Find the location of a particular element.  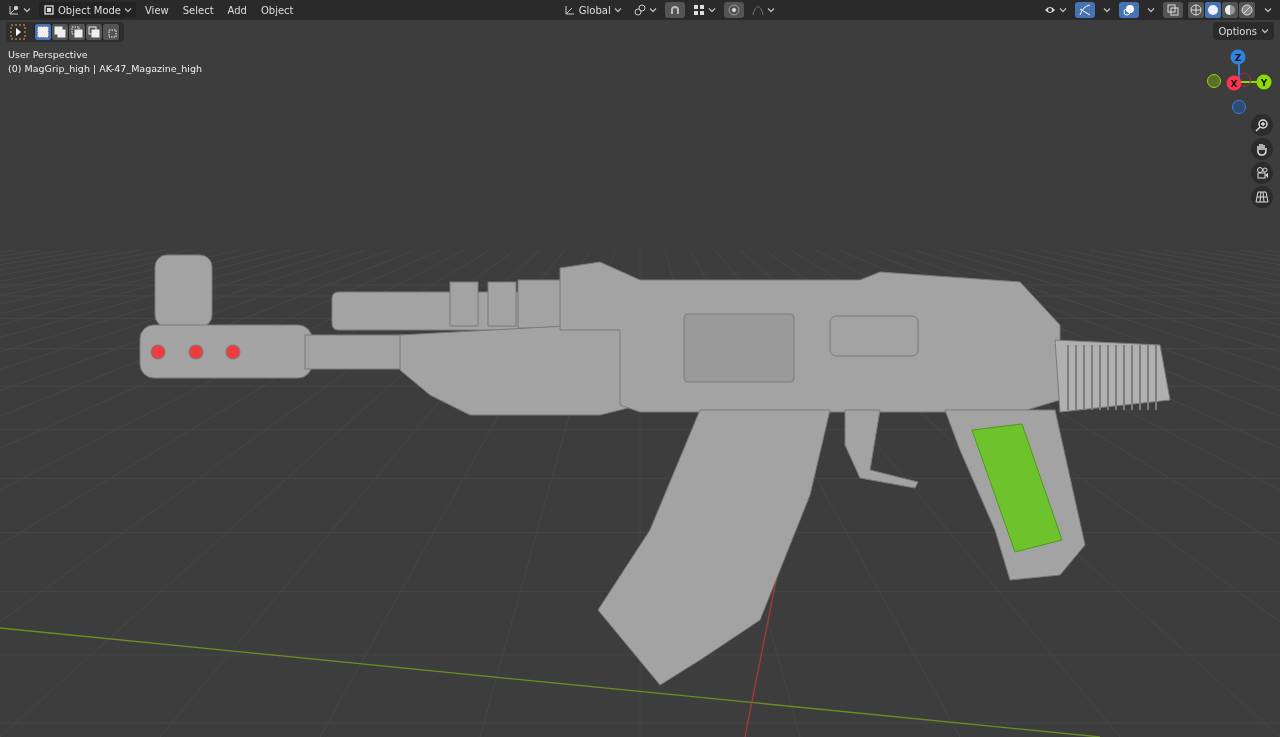

camera-view-button is located at coordinates (1262, 173).